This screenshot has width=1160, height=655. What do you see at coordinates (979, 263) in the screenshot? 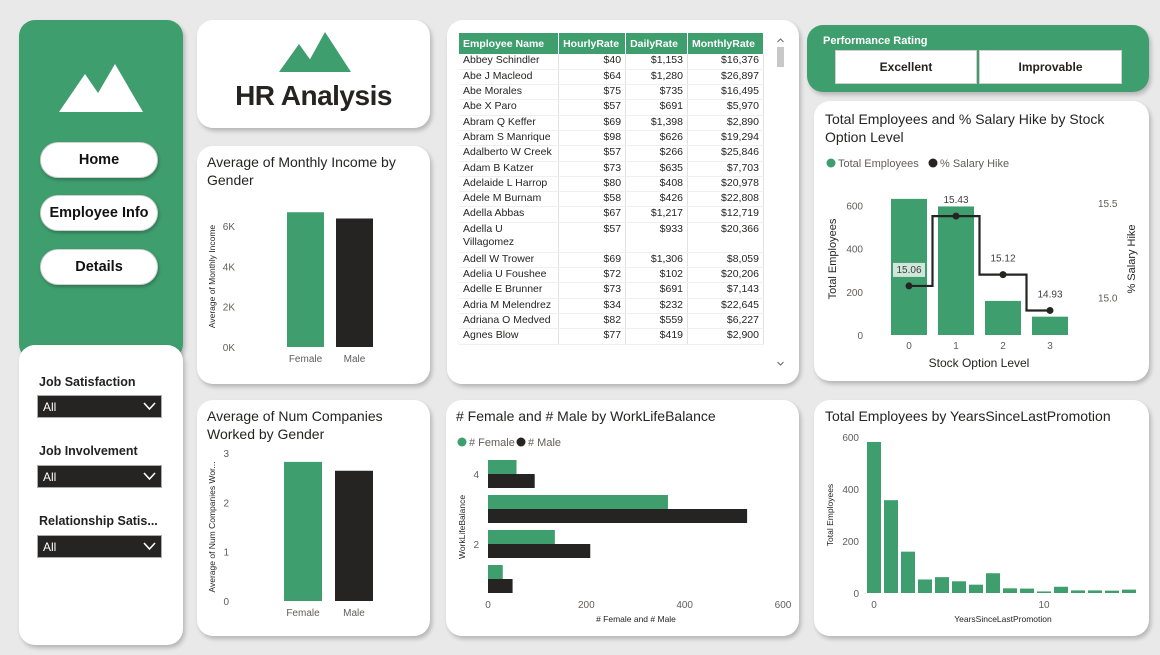
I see `salary-hike-line` at bounding box center [979, 263].